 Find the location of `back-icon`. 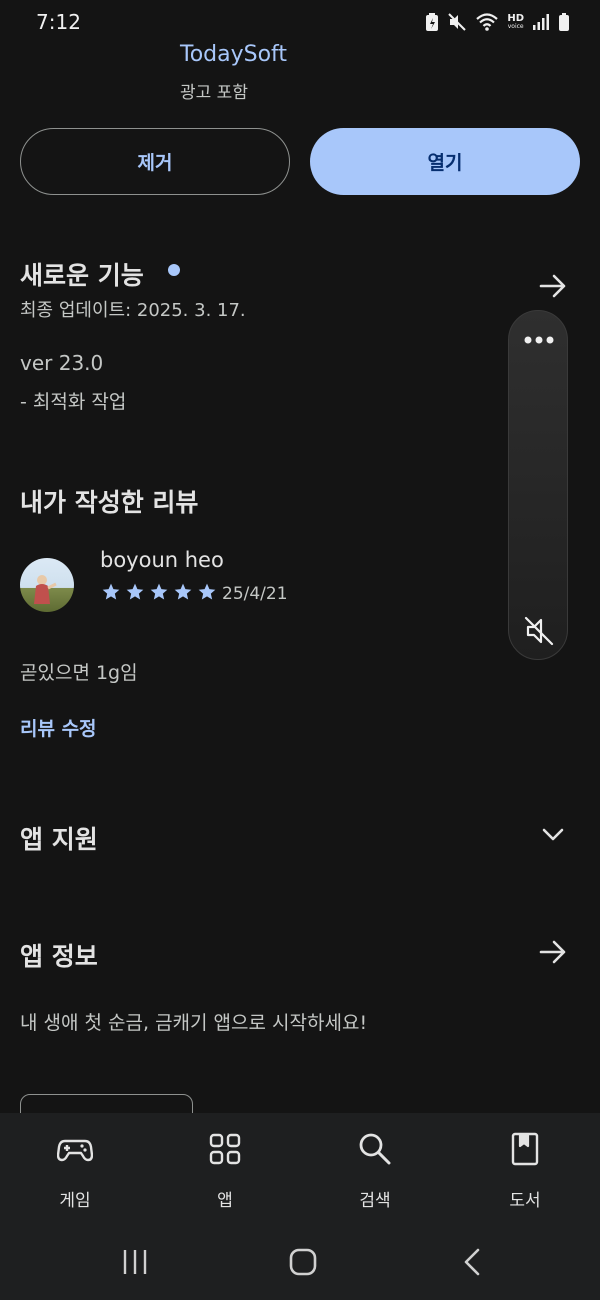

back-icon is located at coordinates (473, 1262).